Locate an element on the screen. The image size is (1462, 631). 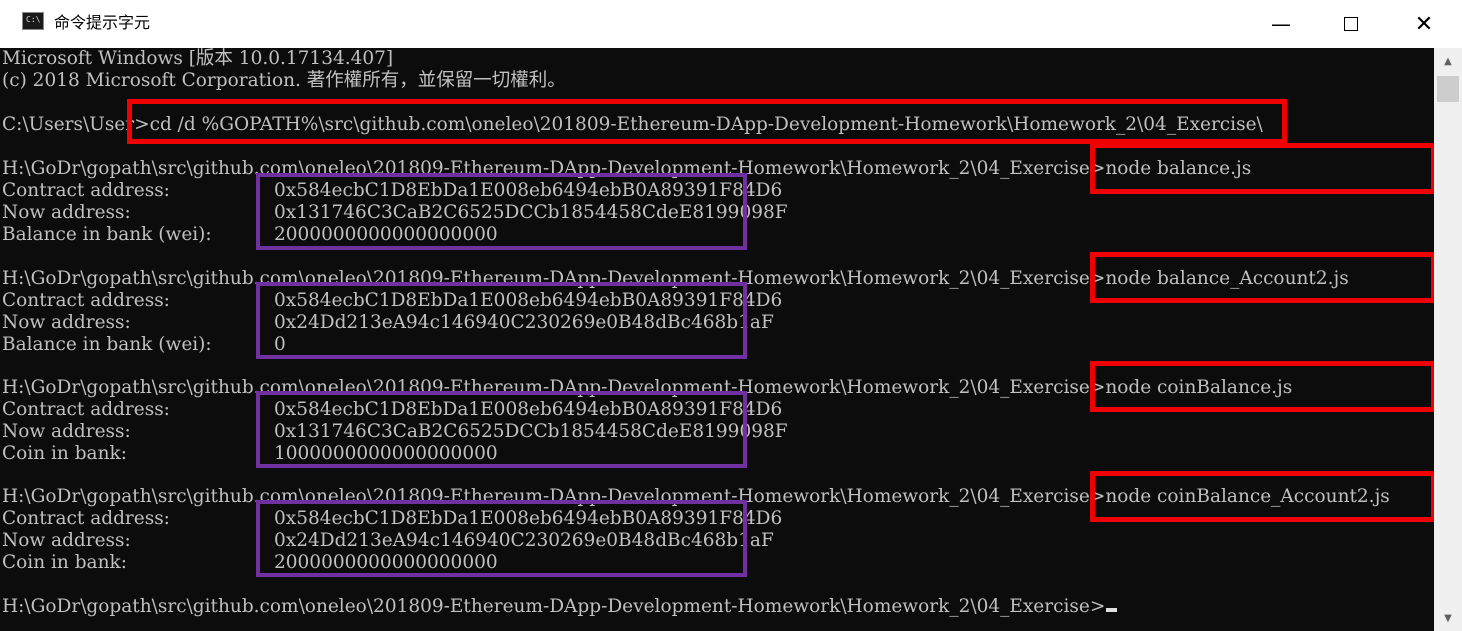
scroll-down-button: ▼ is located at coordinates (1448, 618).